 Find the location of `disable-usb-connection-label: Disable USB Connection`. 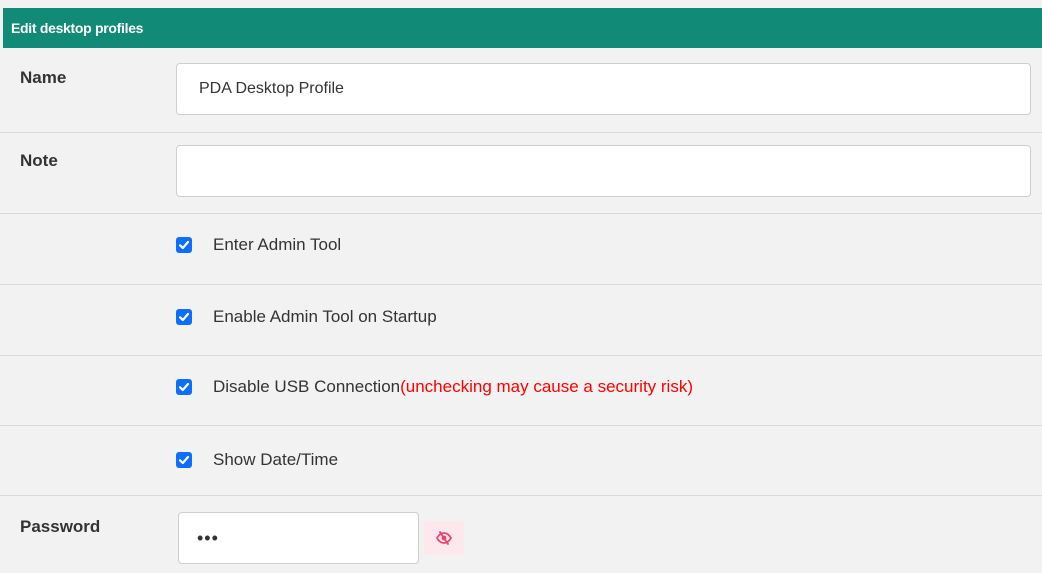

disable-usb-connection-label: Disable USB Connection is located at coordinates (307, 386).